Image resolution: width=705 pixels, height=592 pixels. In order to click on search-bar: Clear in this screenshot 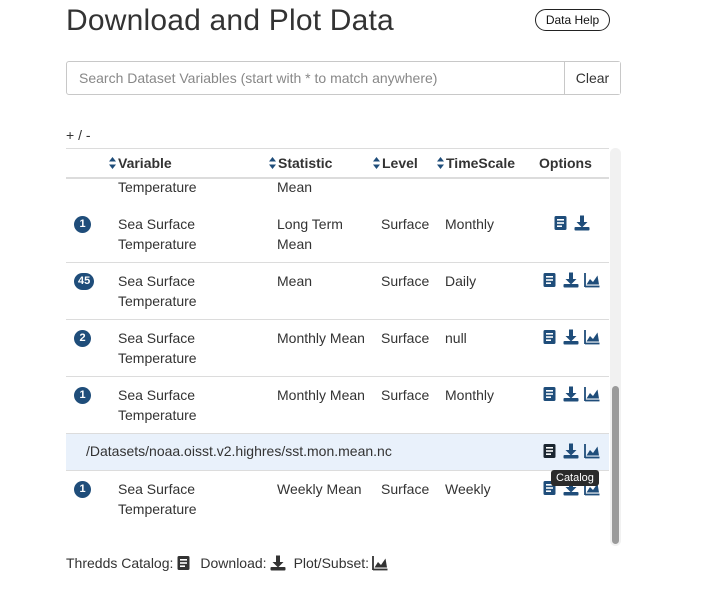, I will do `click(343, 78)`.